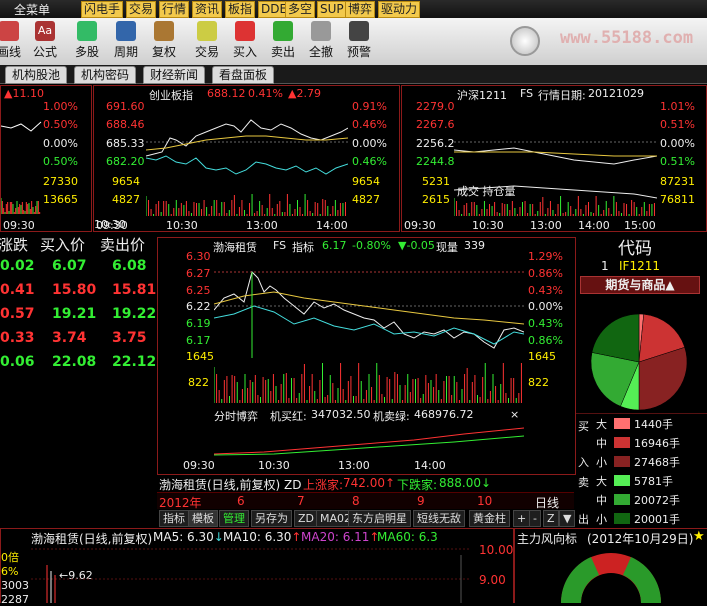  Describe the element at coordinates (321, 41) in the screenshot. I see `cancel-all-button: 全撤` at that location.